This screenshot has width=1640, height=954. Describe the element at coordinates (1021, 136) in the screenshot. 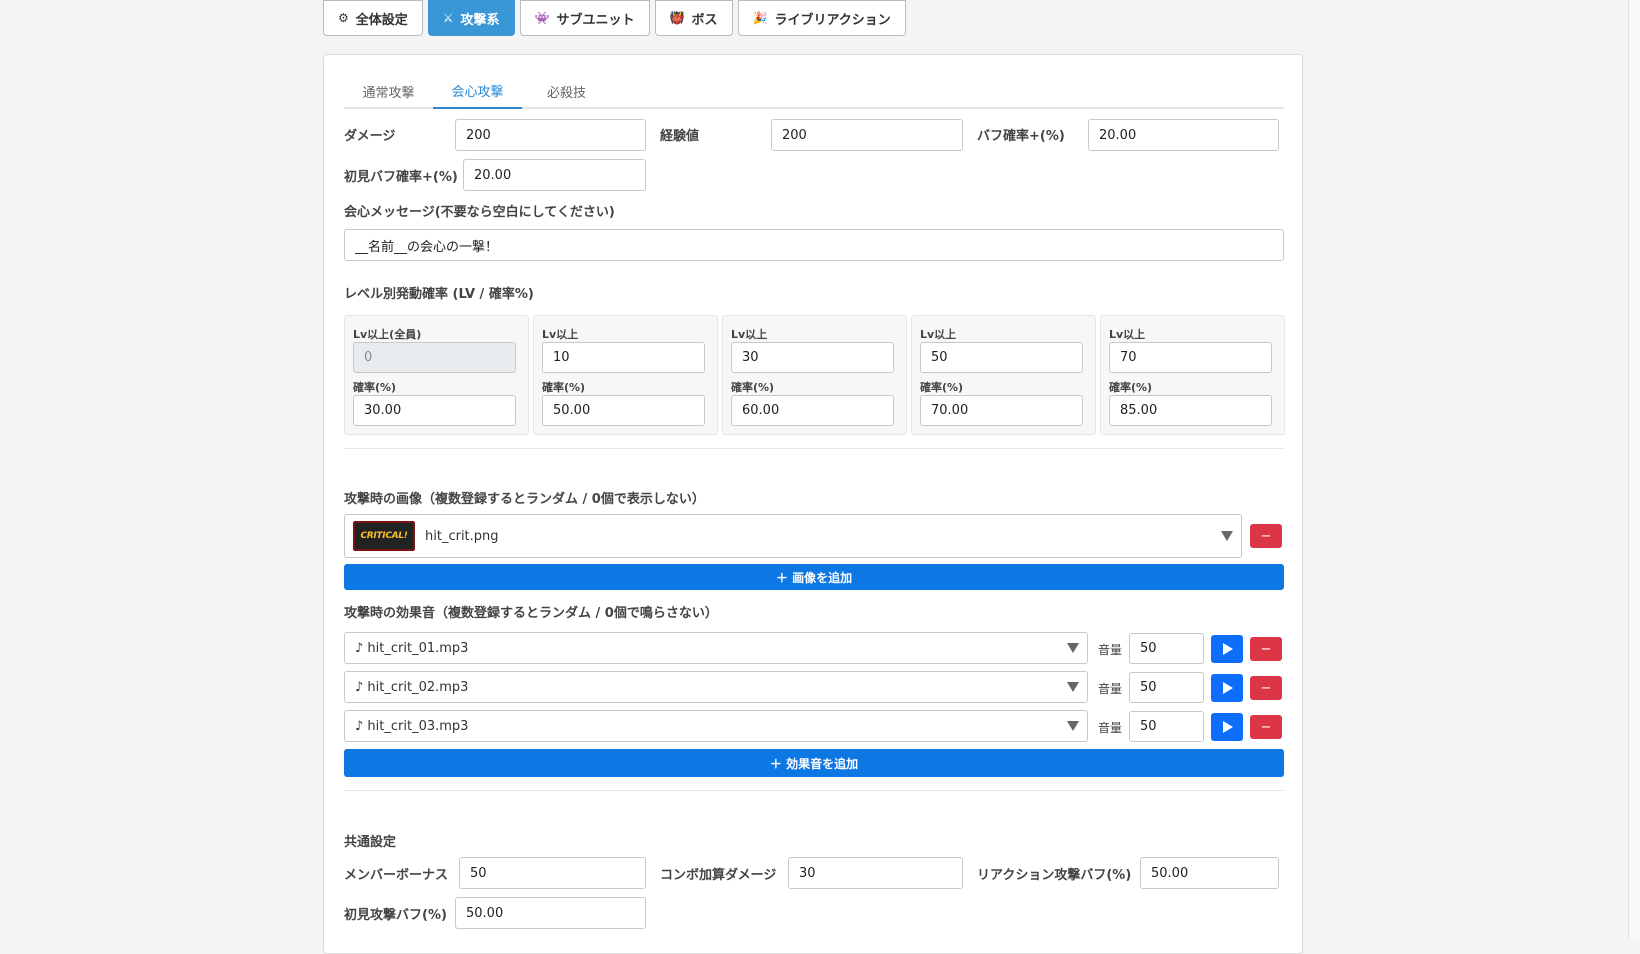

I see `buff-rate-label: バフ確率+(%)` at that location.